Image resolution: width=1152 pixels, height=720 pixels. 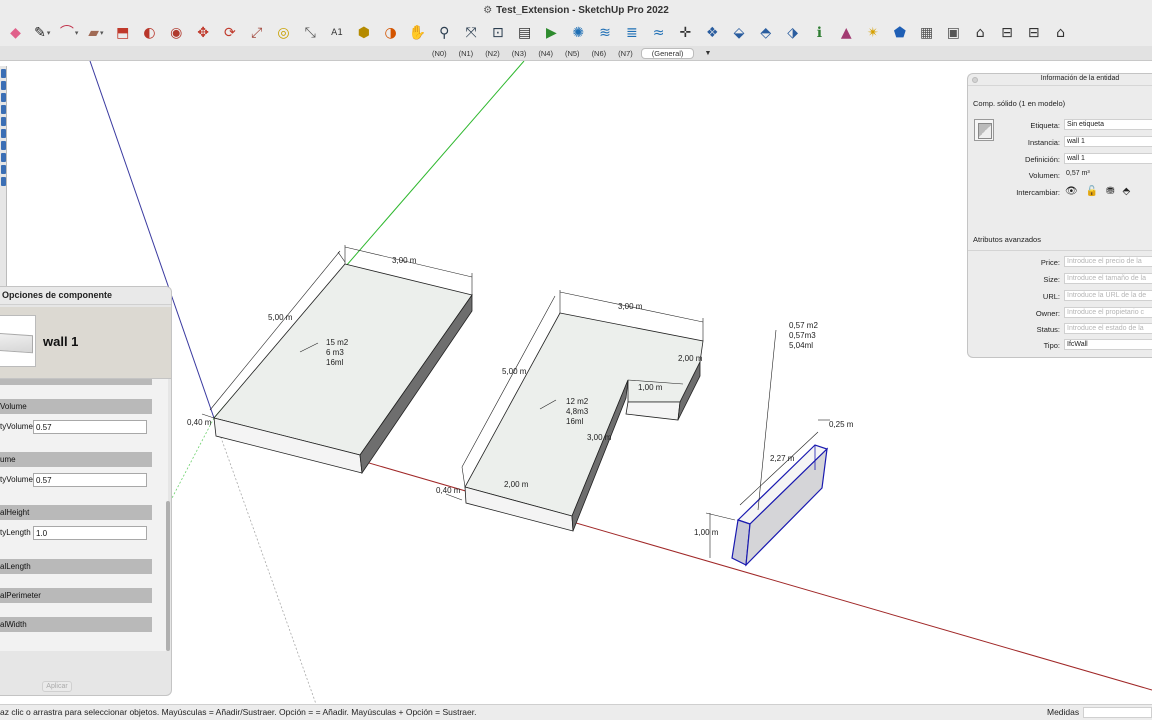 I want to click on tag-tool-icon, so click(x=3, y=181).